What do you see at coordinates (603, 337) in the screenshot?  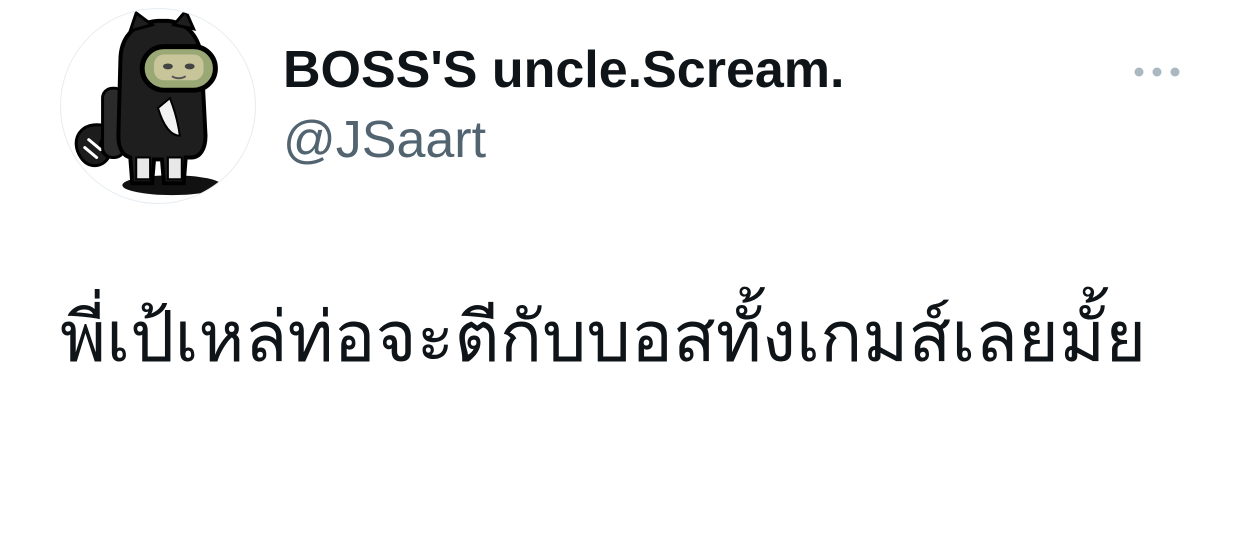 I see `tweet-text: พี่เป้เหล่ท่อจะตีกับบอสทั้งเกมส์เลยมั้ย` at bounding box center [603, 337].